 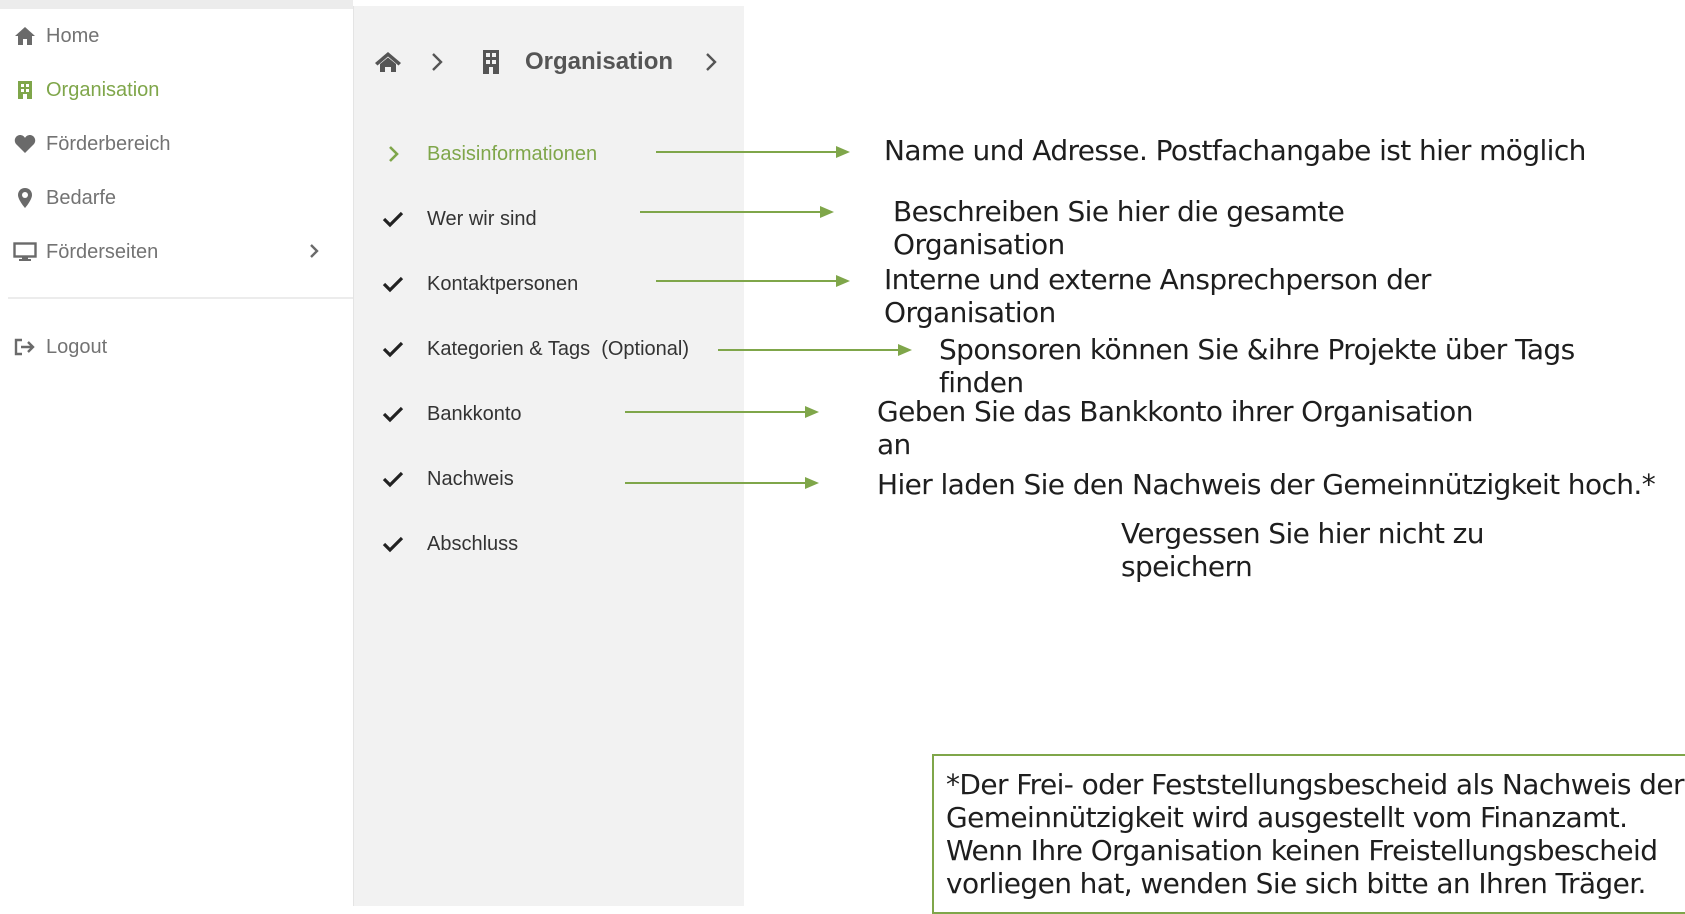 I want to click on breadcrumb: Organisation, so click(x=549, y=62).